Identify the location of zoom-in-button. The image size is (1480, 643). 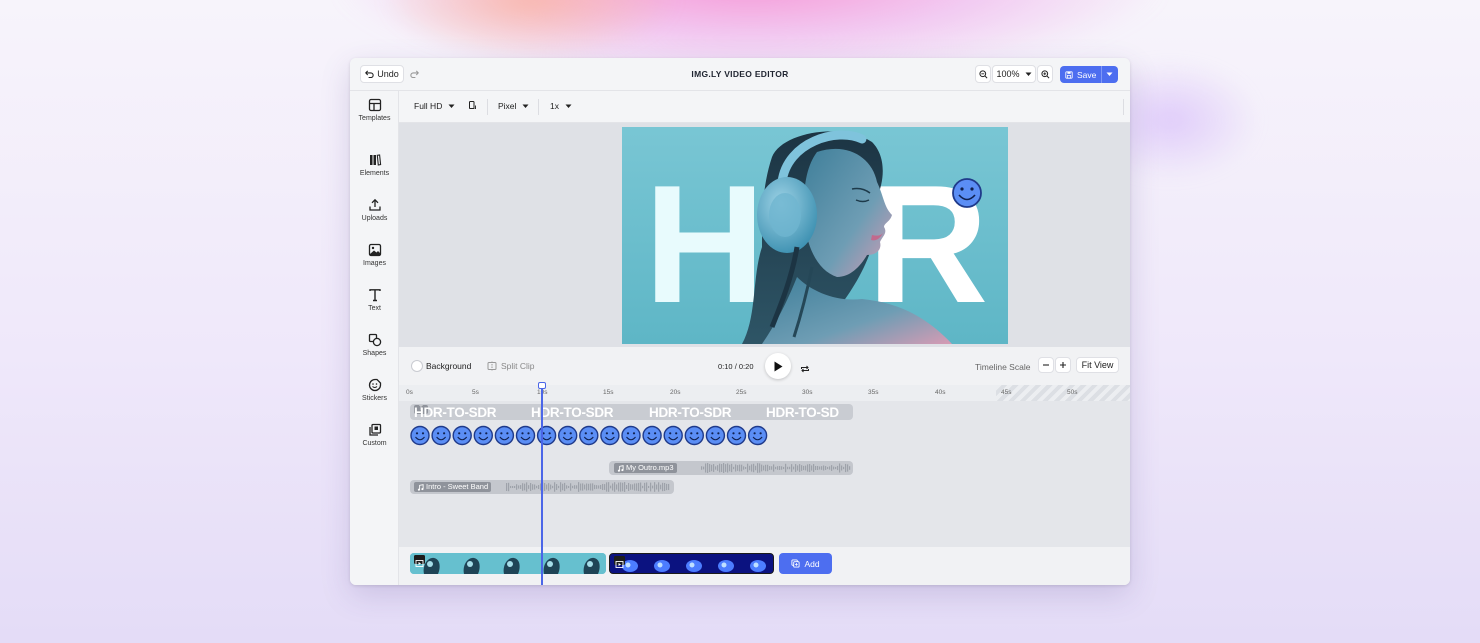
(1045, 74).